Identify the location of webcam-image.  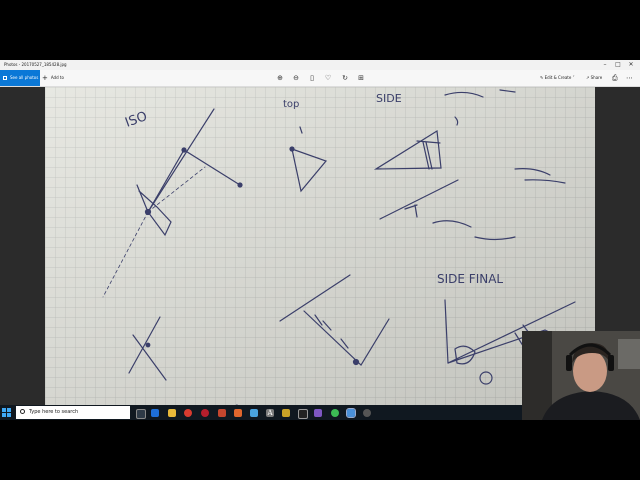
(581, 375).